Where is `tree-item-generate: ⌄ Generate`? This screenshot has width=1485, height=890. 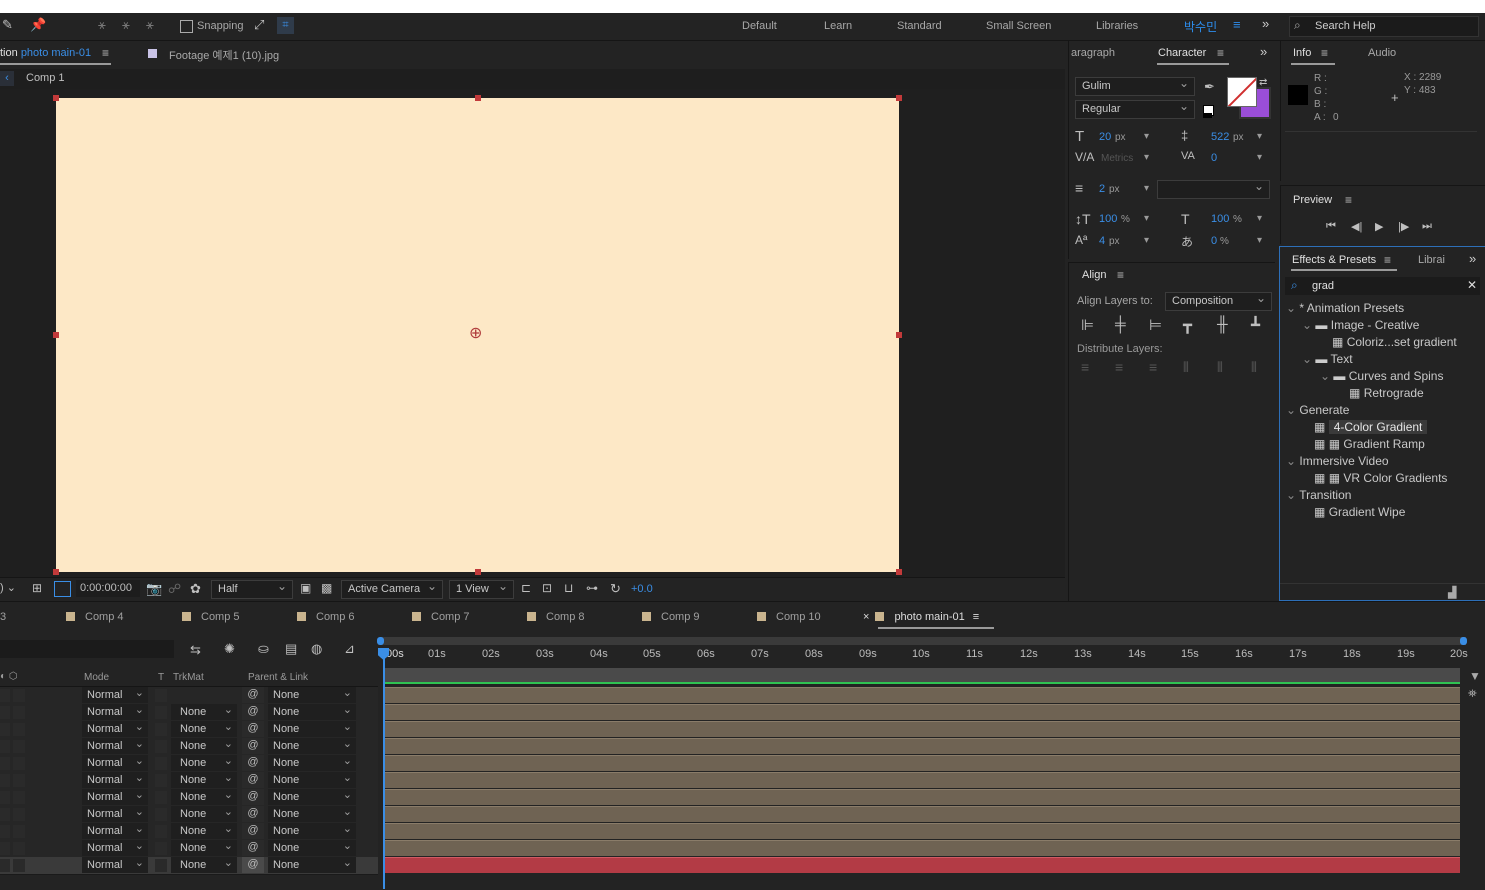
tree-item-generate: ⌄ Generate is located at coordinates (1317, 410).